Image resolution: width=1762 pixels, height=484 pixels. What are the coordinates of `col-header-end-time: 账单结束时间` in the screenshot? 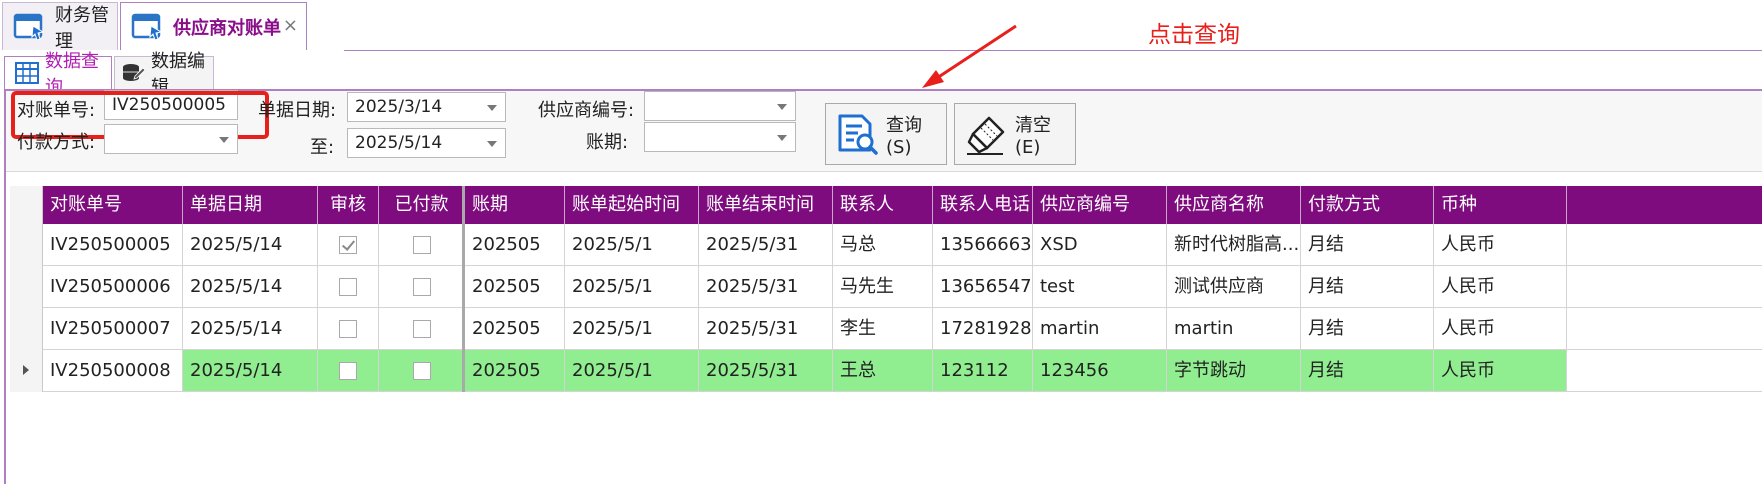 It's located at (766, 205).